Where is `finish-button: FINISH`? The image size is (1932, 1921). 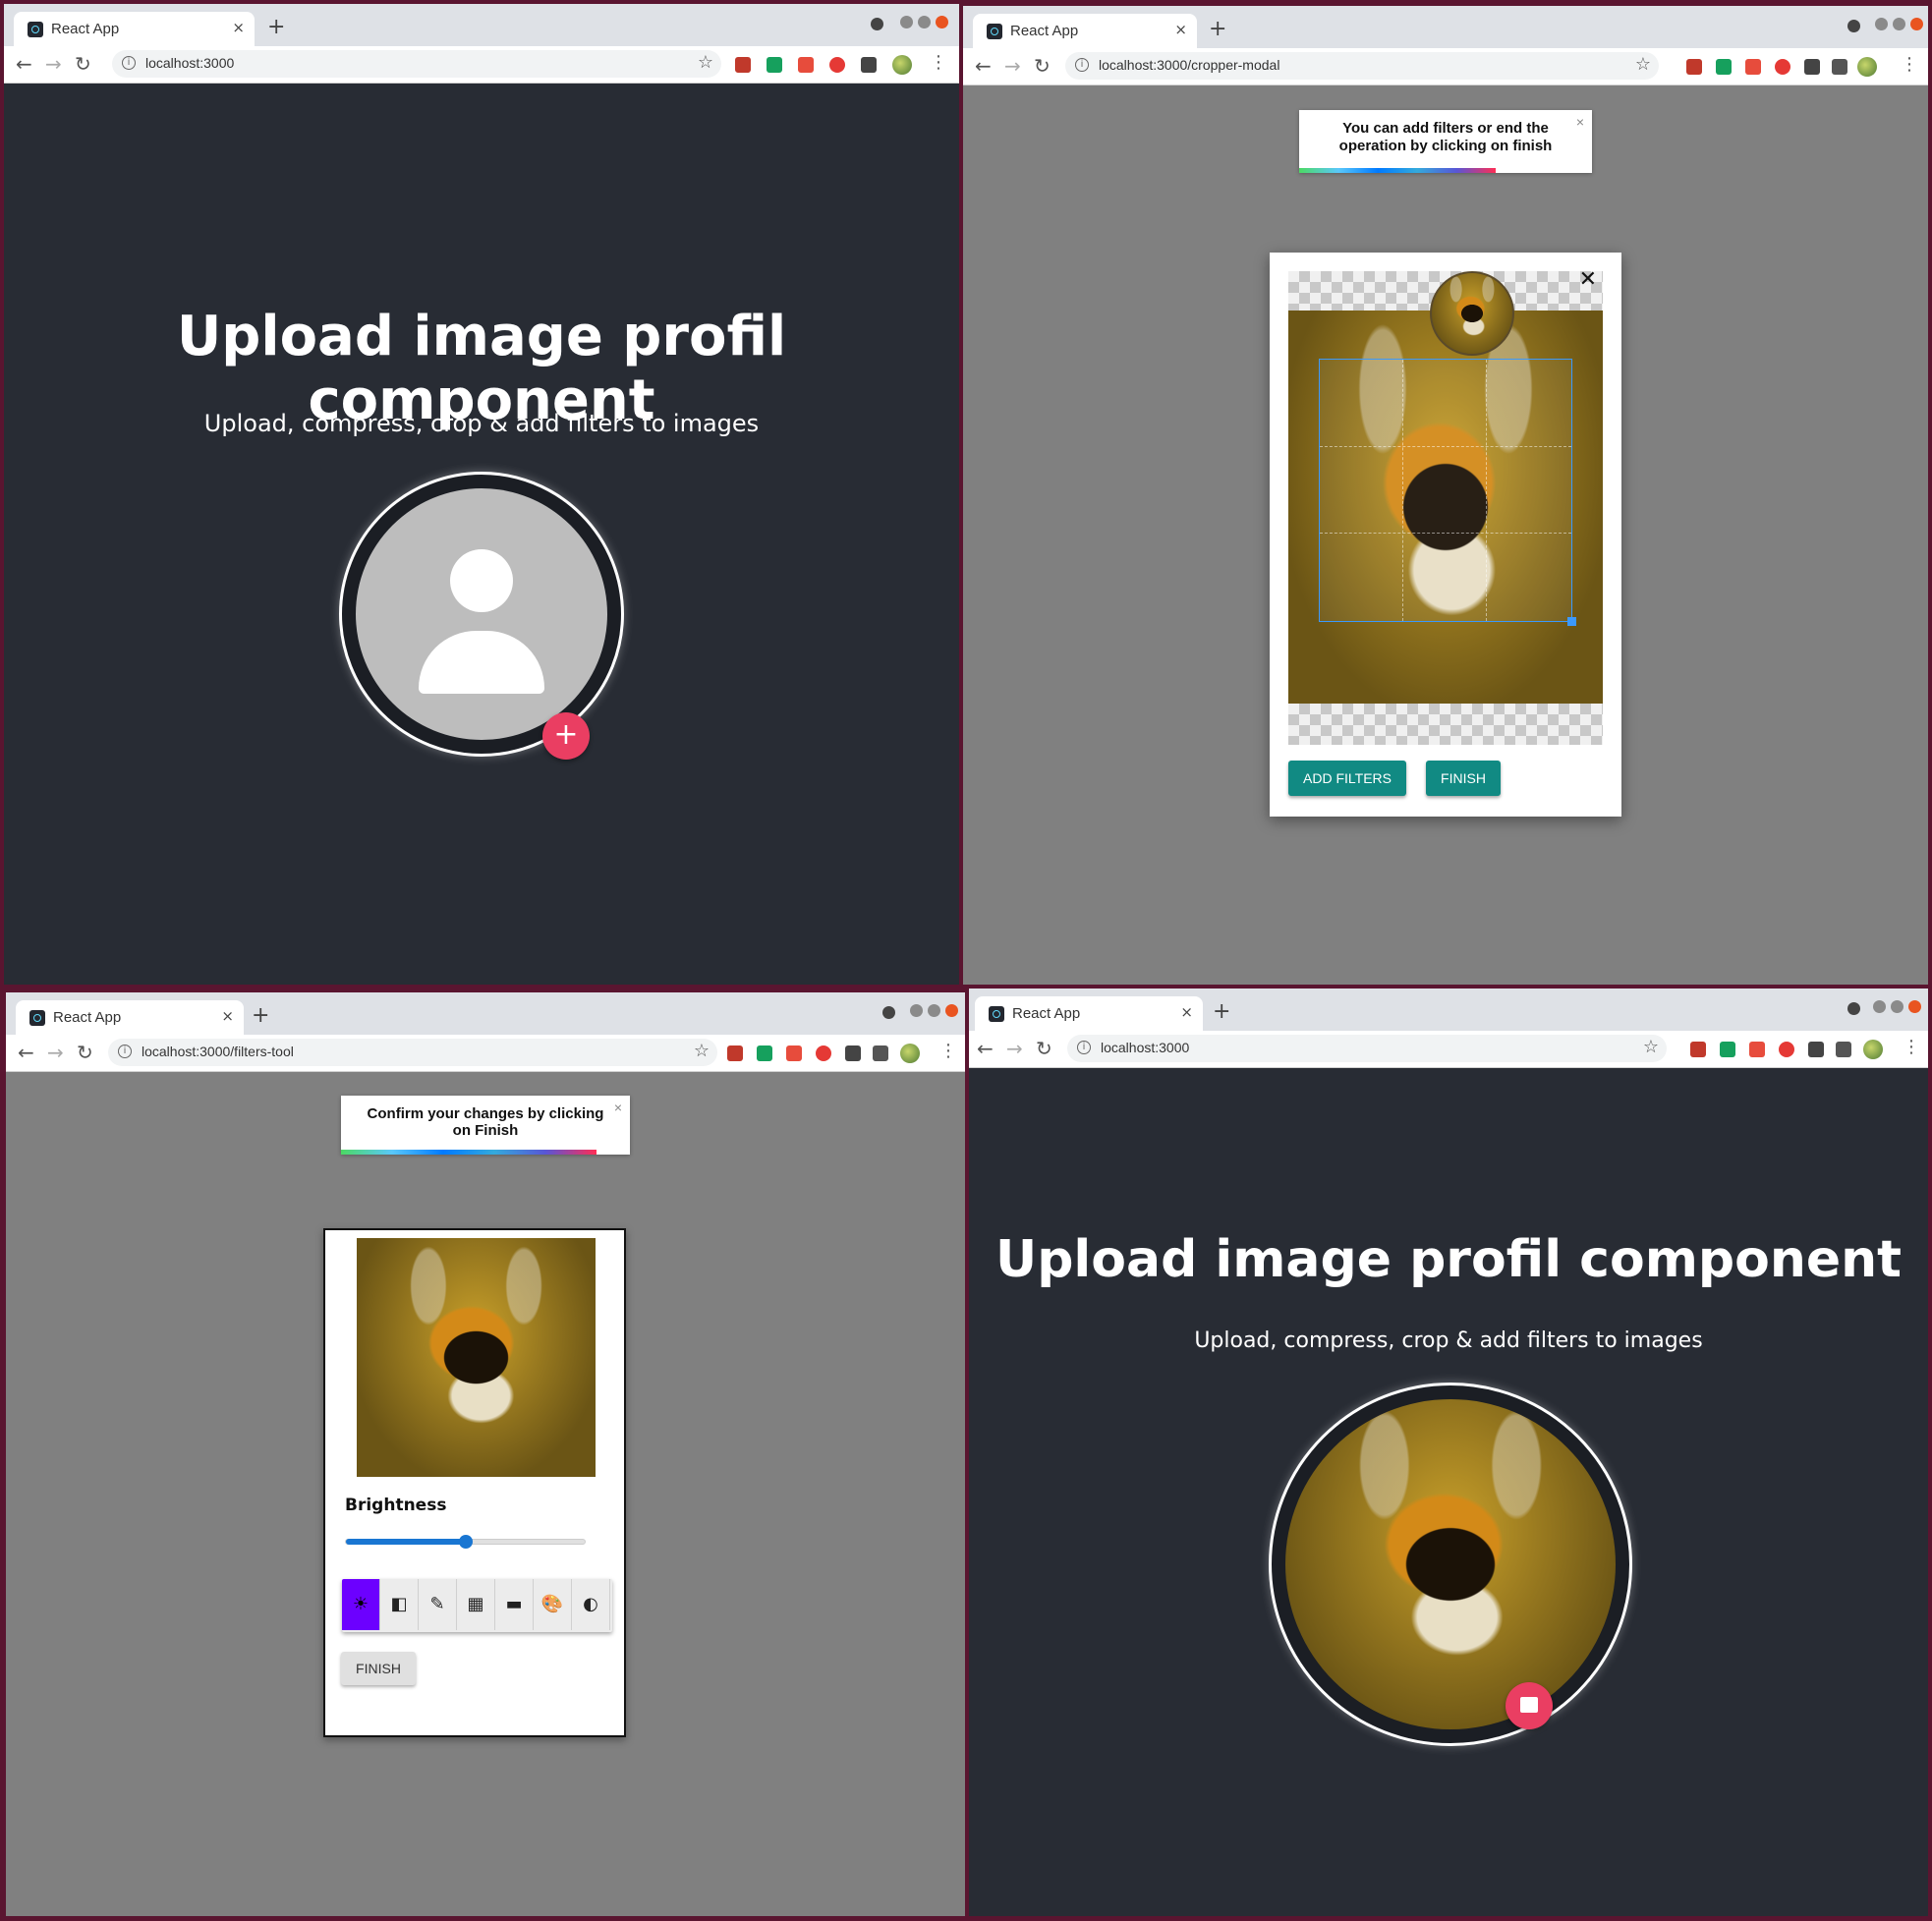
finish-button: FINISH is located at coordinates (1463, 778).